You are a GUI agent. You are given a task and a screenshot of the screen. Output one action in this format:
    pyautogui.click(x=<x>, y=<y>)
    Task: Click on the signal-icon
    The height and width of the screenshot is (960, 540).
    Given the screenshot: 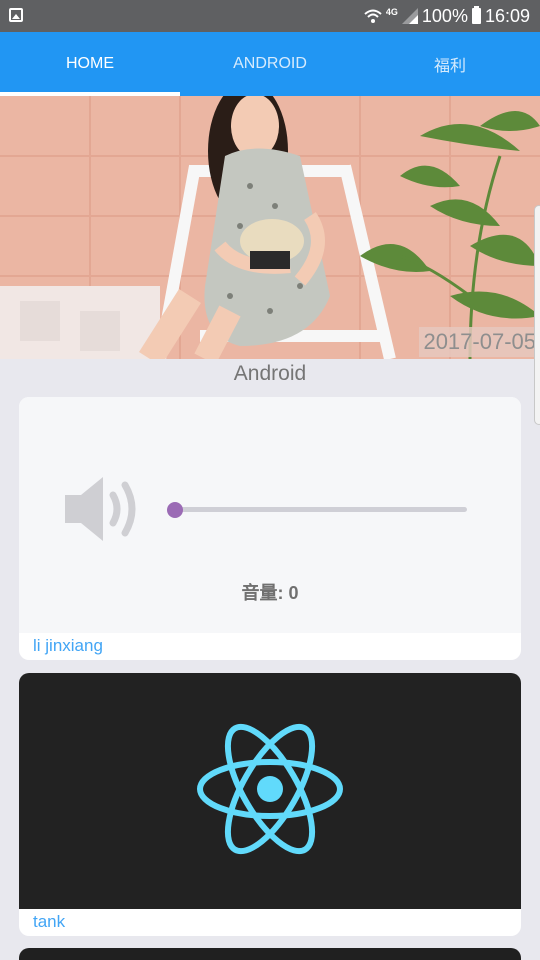 What is the action you would take?
    pyautogui.click(x=409, y=16)
    